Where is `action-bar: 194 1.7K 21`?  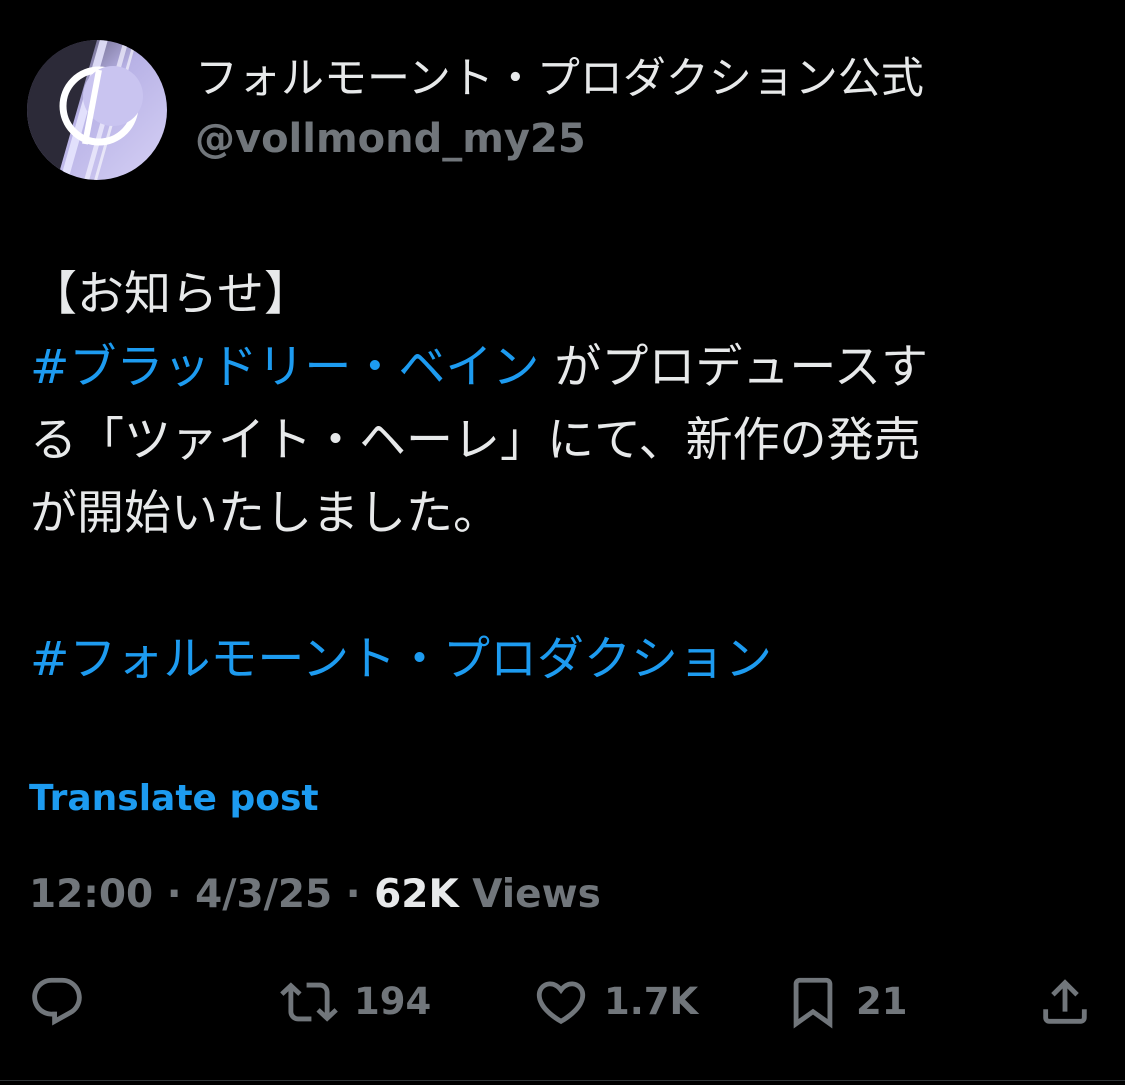 action-bar: 194 1.7K 21 is located at coordinates (562, 1002).